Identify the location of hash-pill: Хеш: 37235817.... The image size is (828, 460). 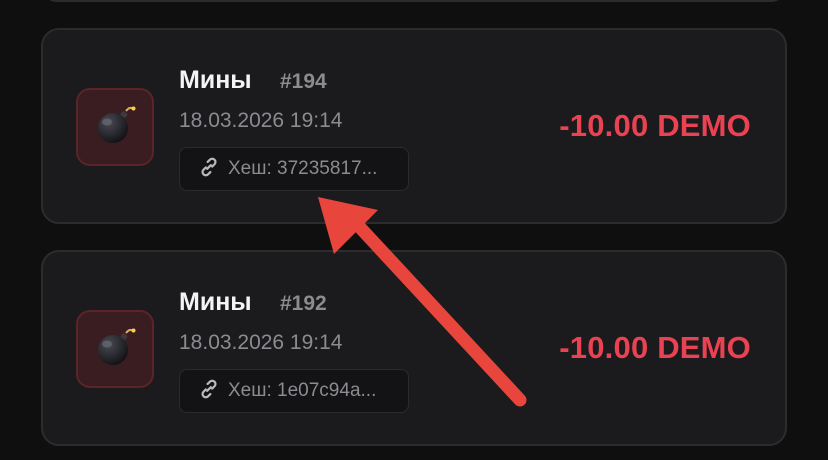
(294, 169).